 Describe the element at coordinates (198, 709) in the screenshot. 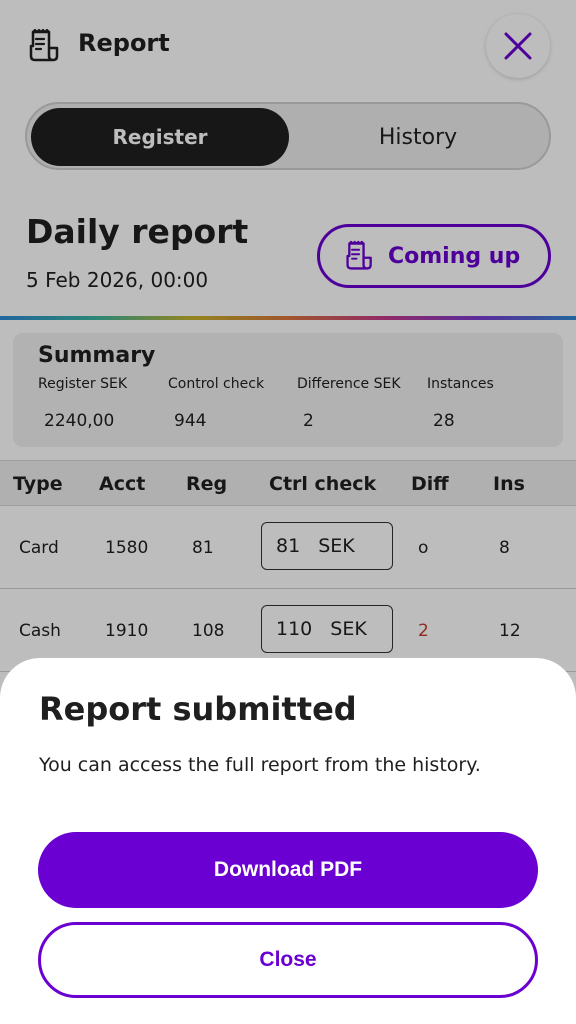

I see `sheet-title: Report submitted` at that location.